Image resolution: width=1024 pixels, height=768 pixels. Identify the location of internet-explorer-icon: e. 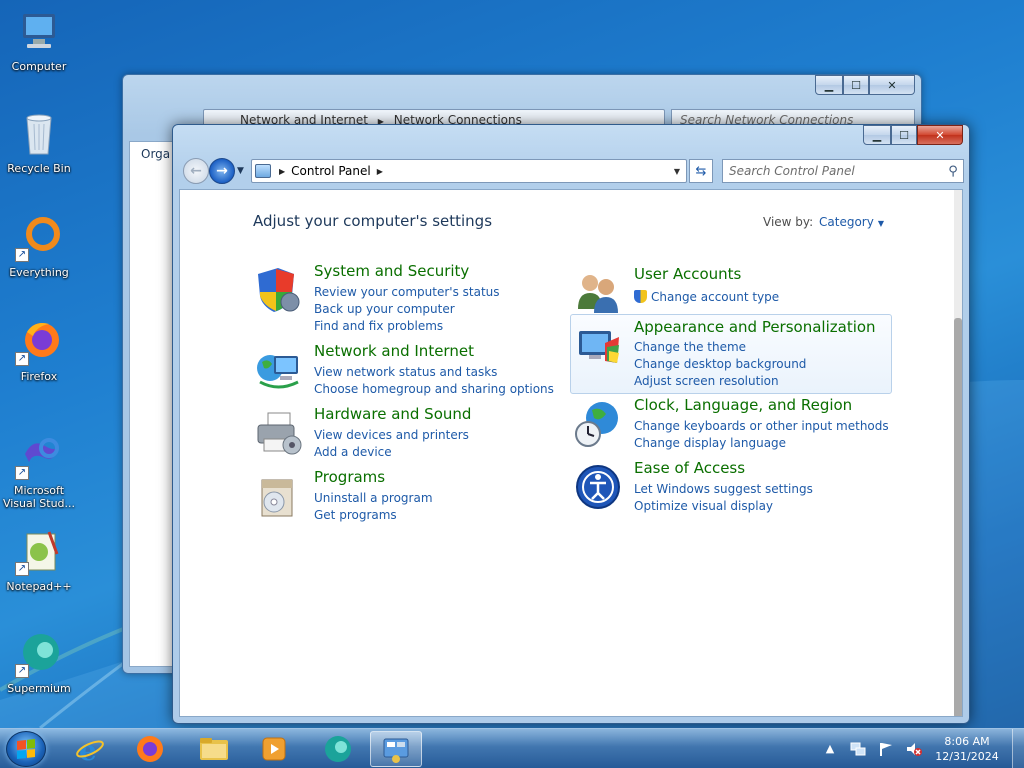
(90, 749).